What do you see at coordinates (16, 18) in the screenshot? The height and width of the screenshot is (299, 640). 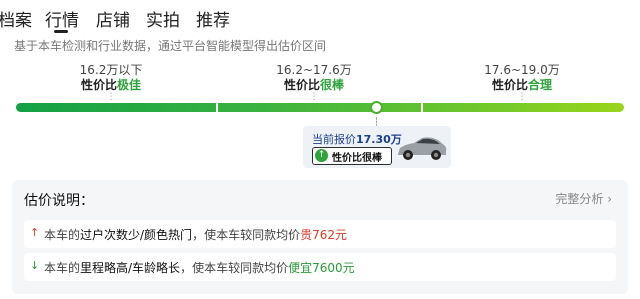 I see `tab-profile: 档案` at bounding box center [16, 18].